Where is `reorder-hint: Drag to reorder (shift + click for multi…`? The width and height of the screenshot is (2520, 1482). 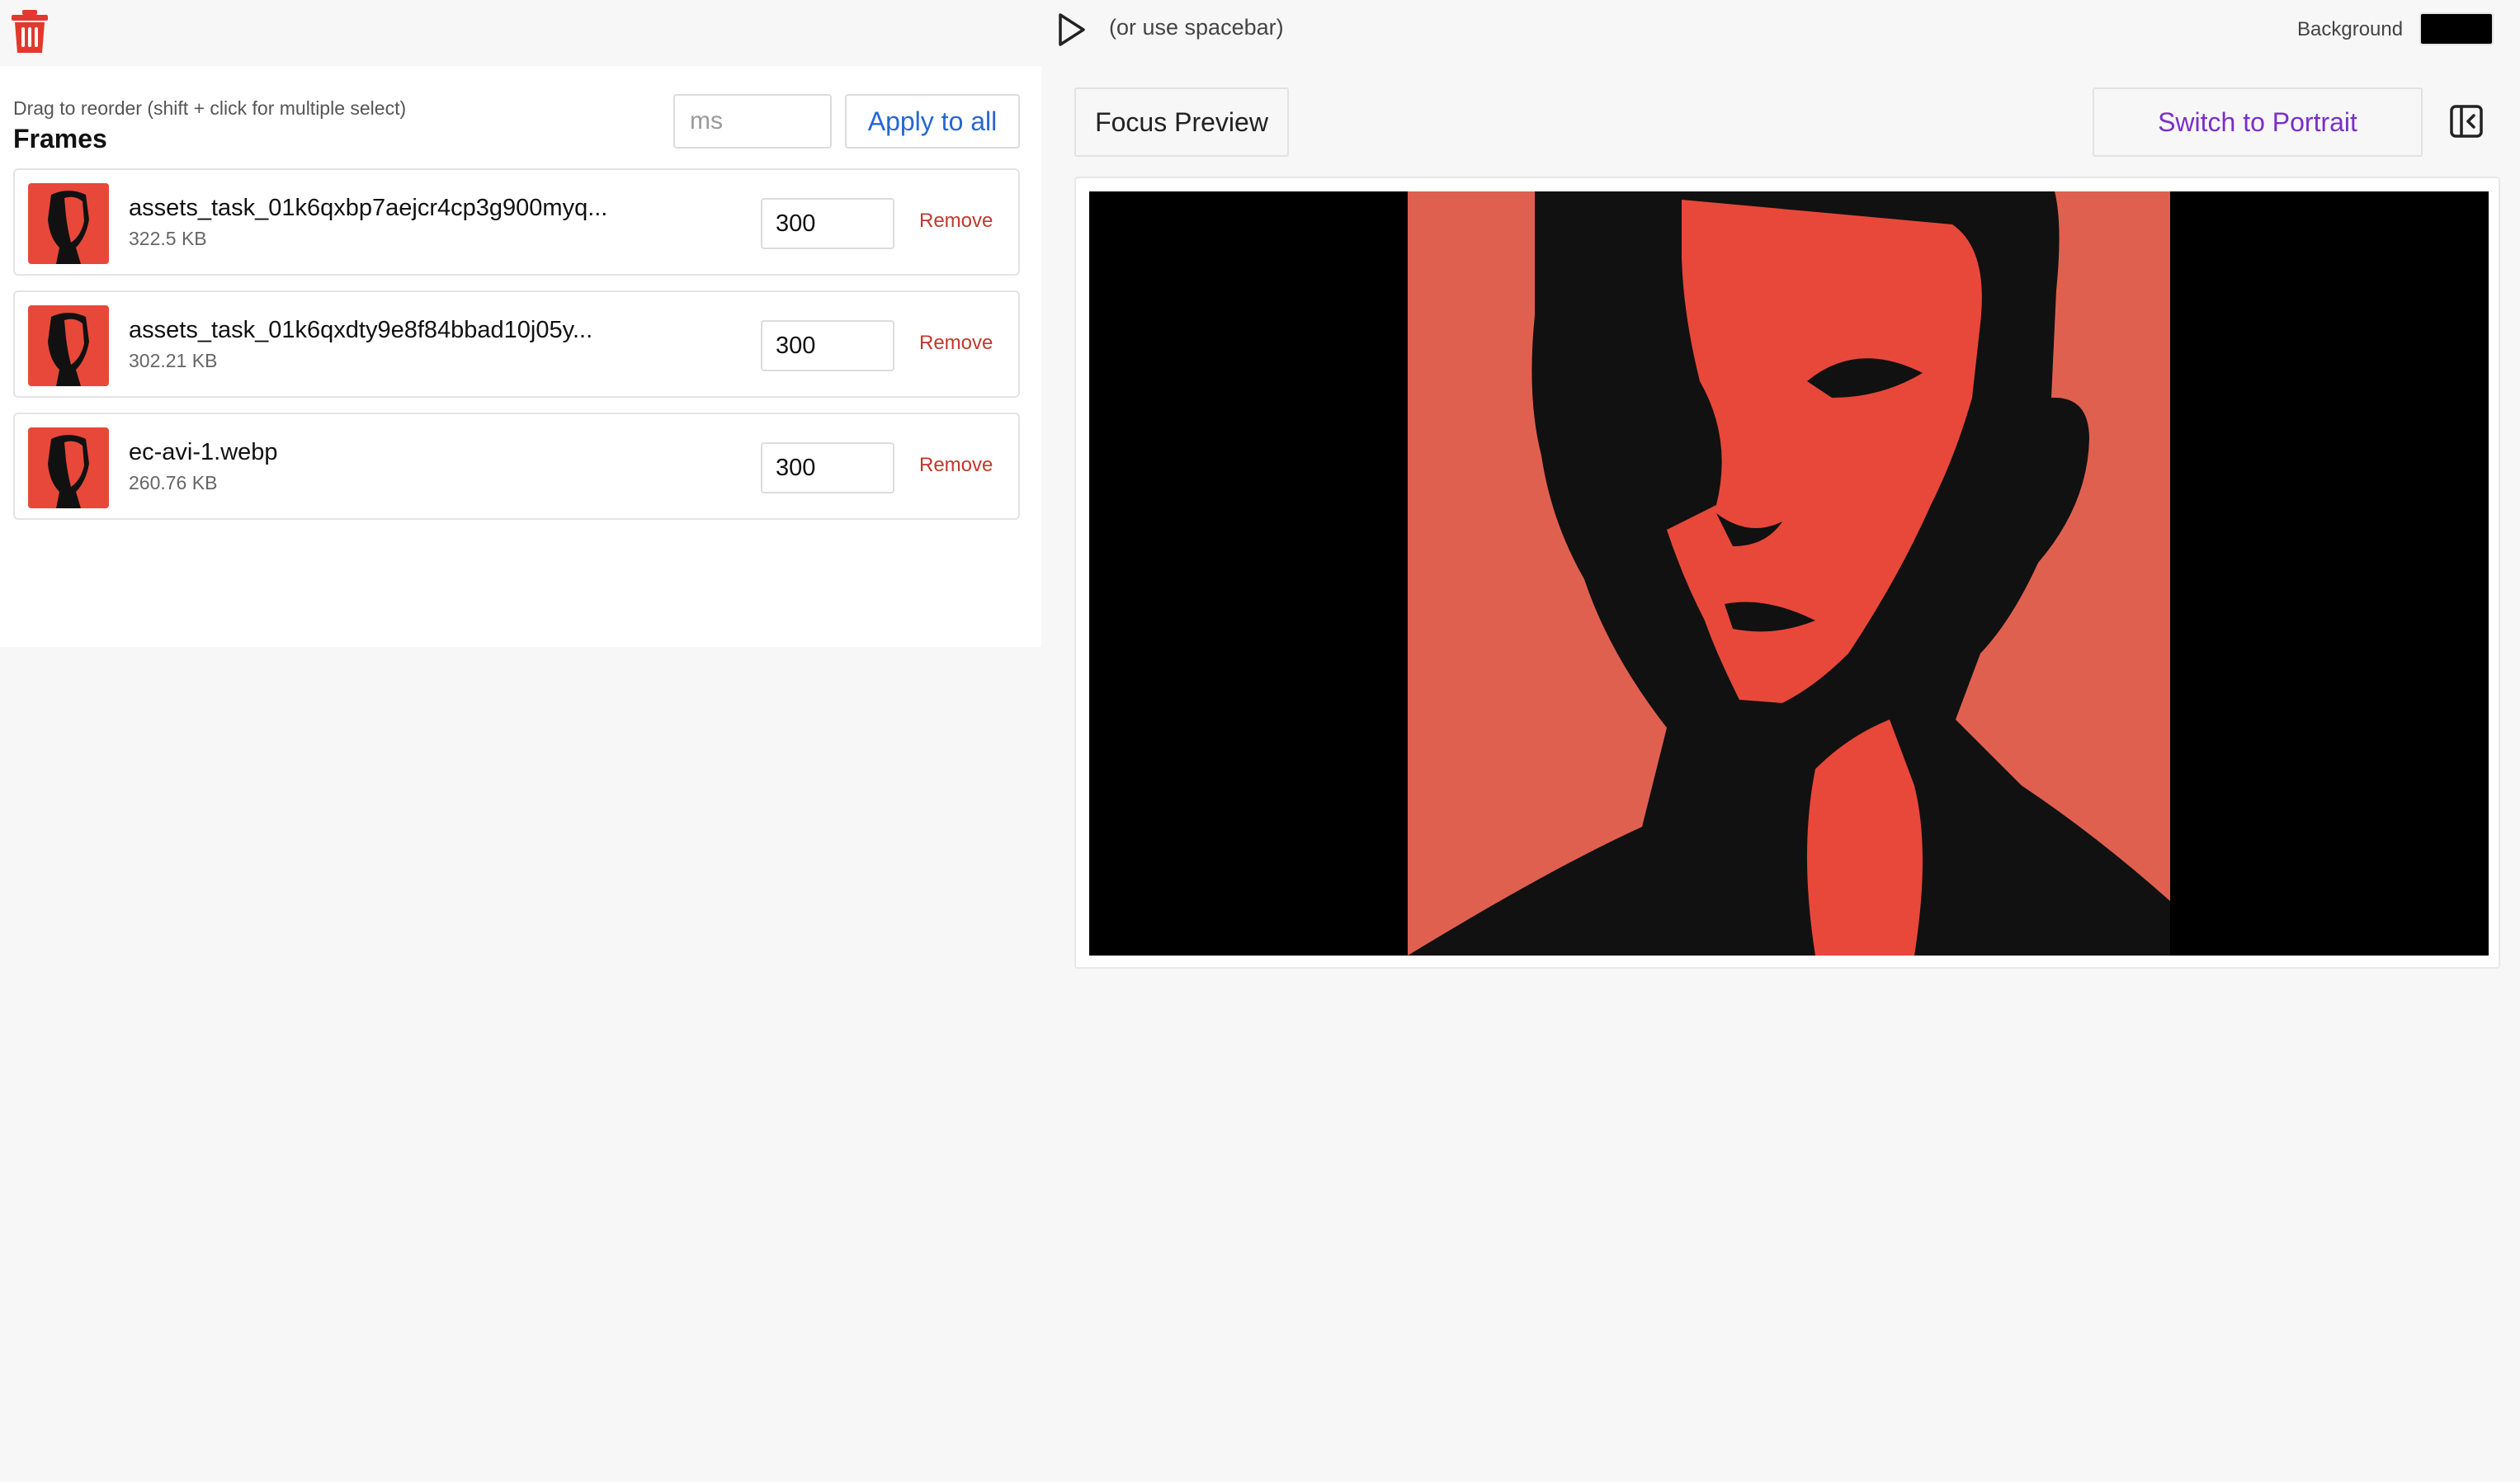 reorder-hint: Drag to reorder (shift + click for multi… is located at coordinates (210, 108).